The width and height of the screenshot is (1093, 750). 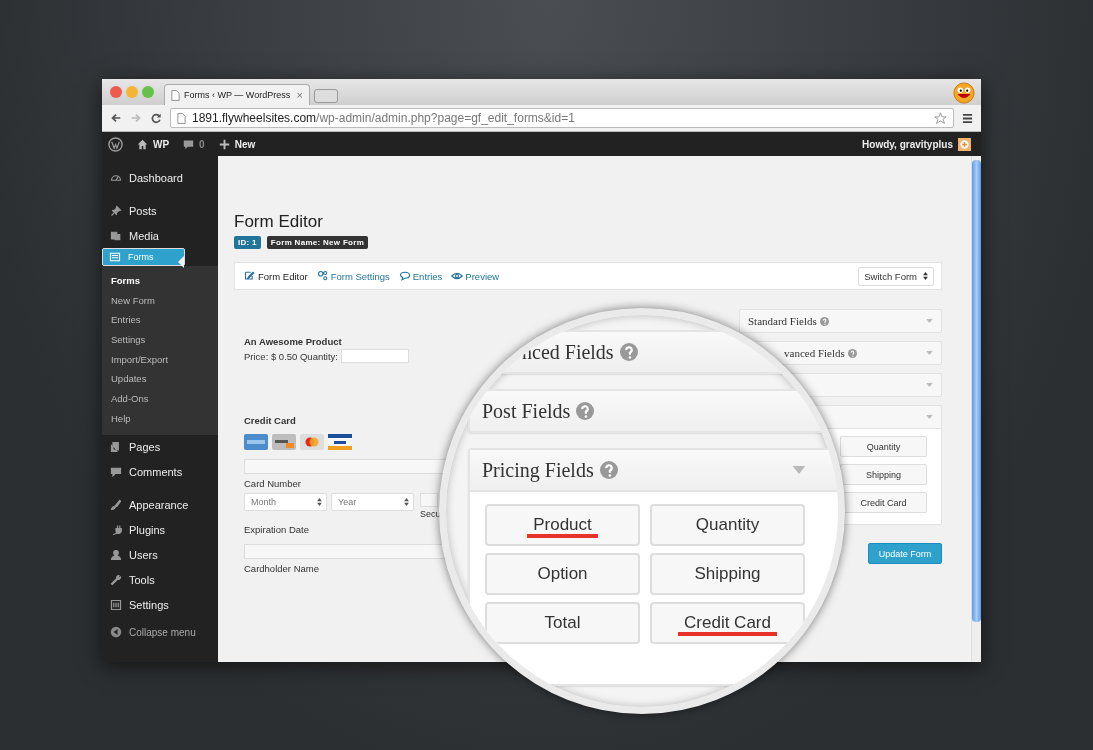 I want to click on card-number-label: Card Number, so click(x=273, y=483).